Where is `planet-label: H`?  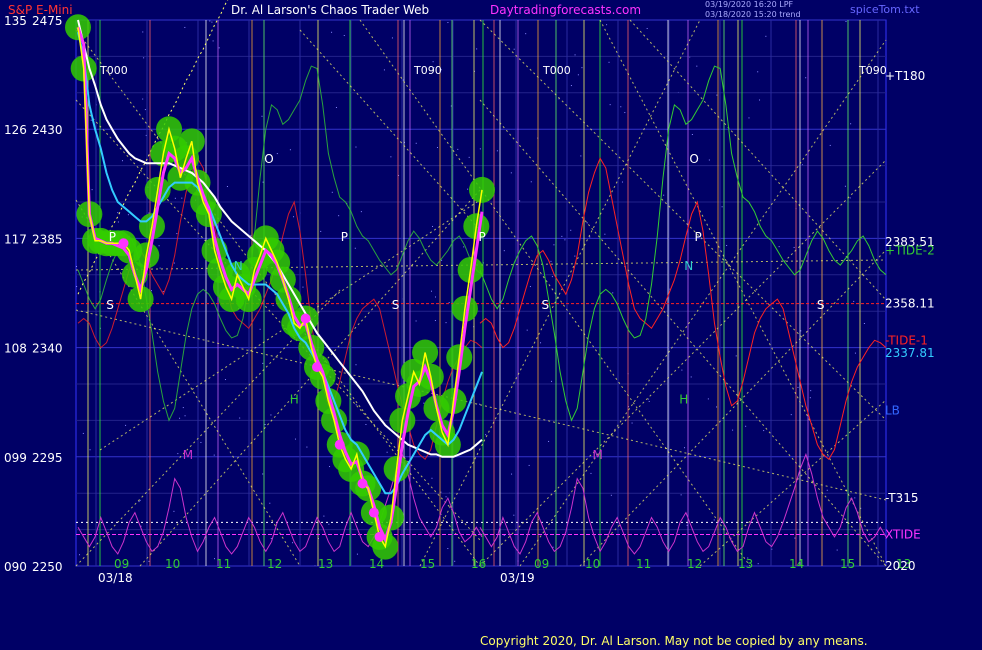
planet-label: H is located at coordinates (294, 399).